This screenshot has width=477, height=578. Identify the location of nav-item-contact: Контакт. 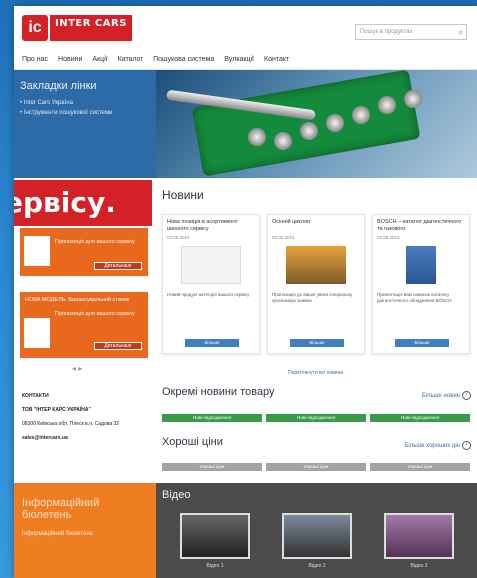
(276, 59).